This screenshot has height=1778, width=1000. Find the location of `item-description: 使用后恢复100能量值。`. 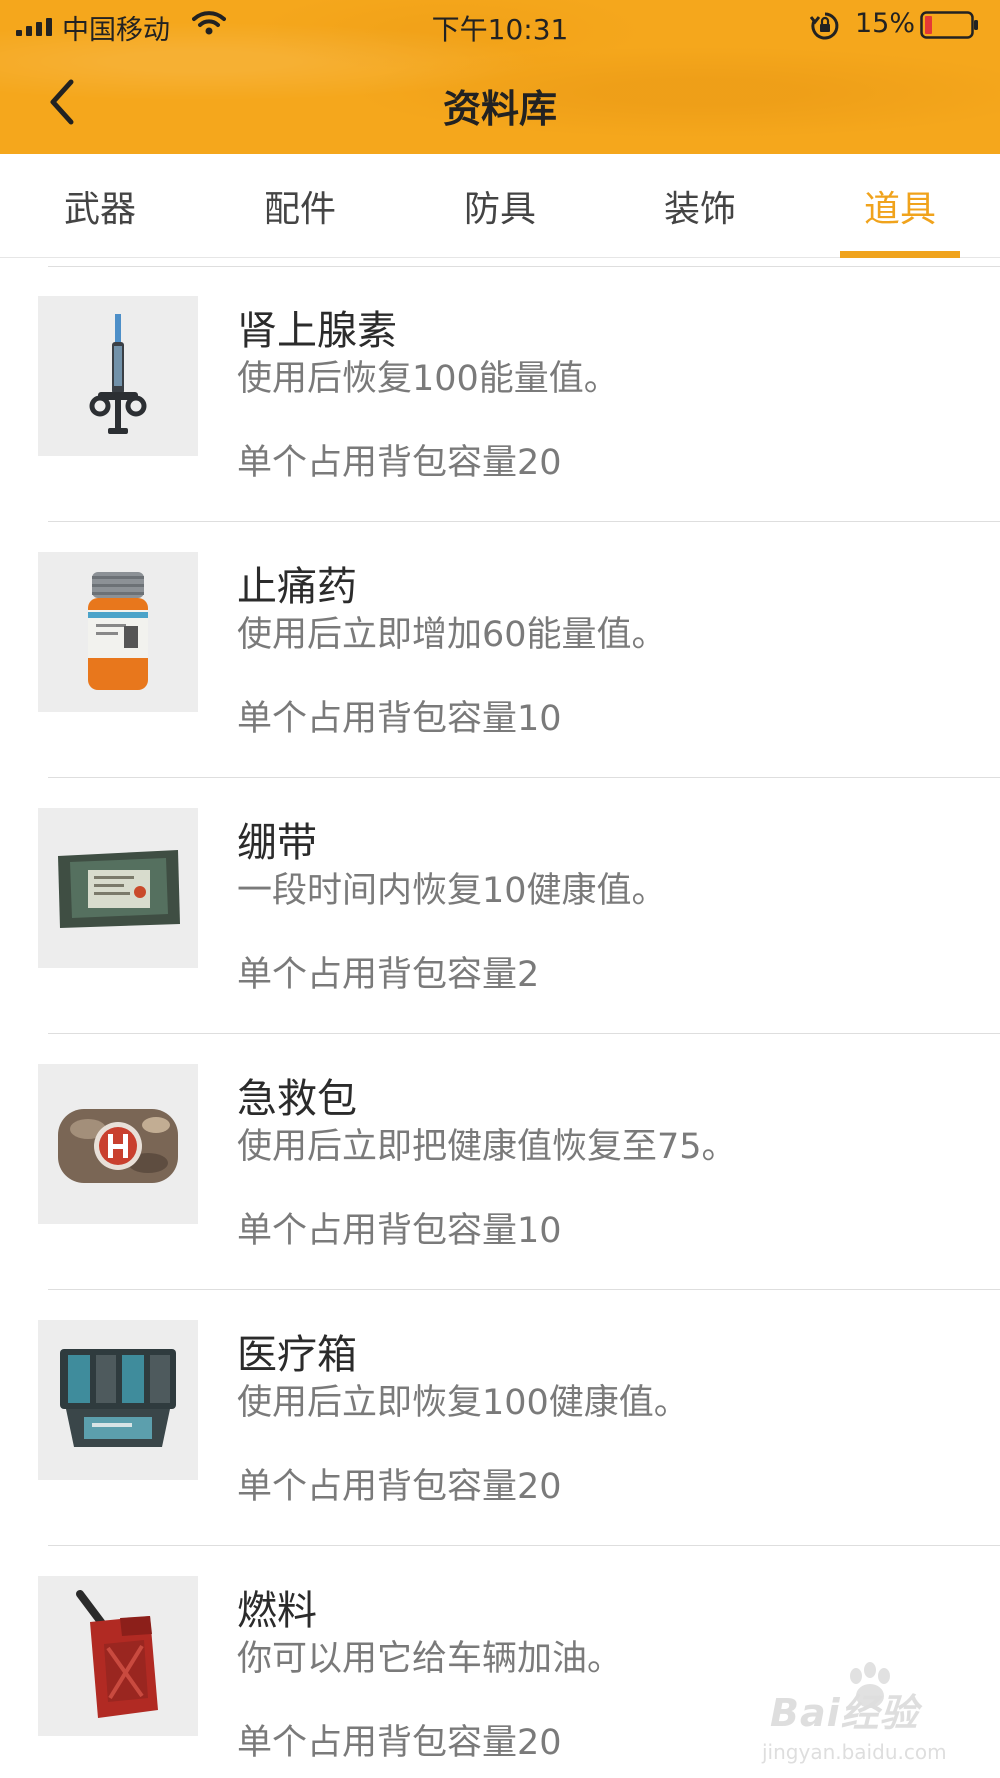

item-description: 使用后恢复100能量值。 is located at coordinates (428, 379).